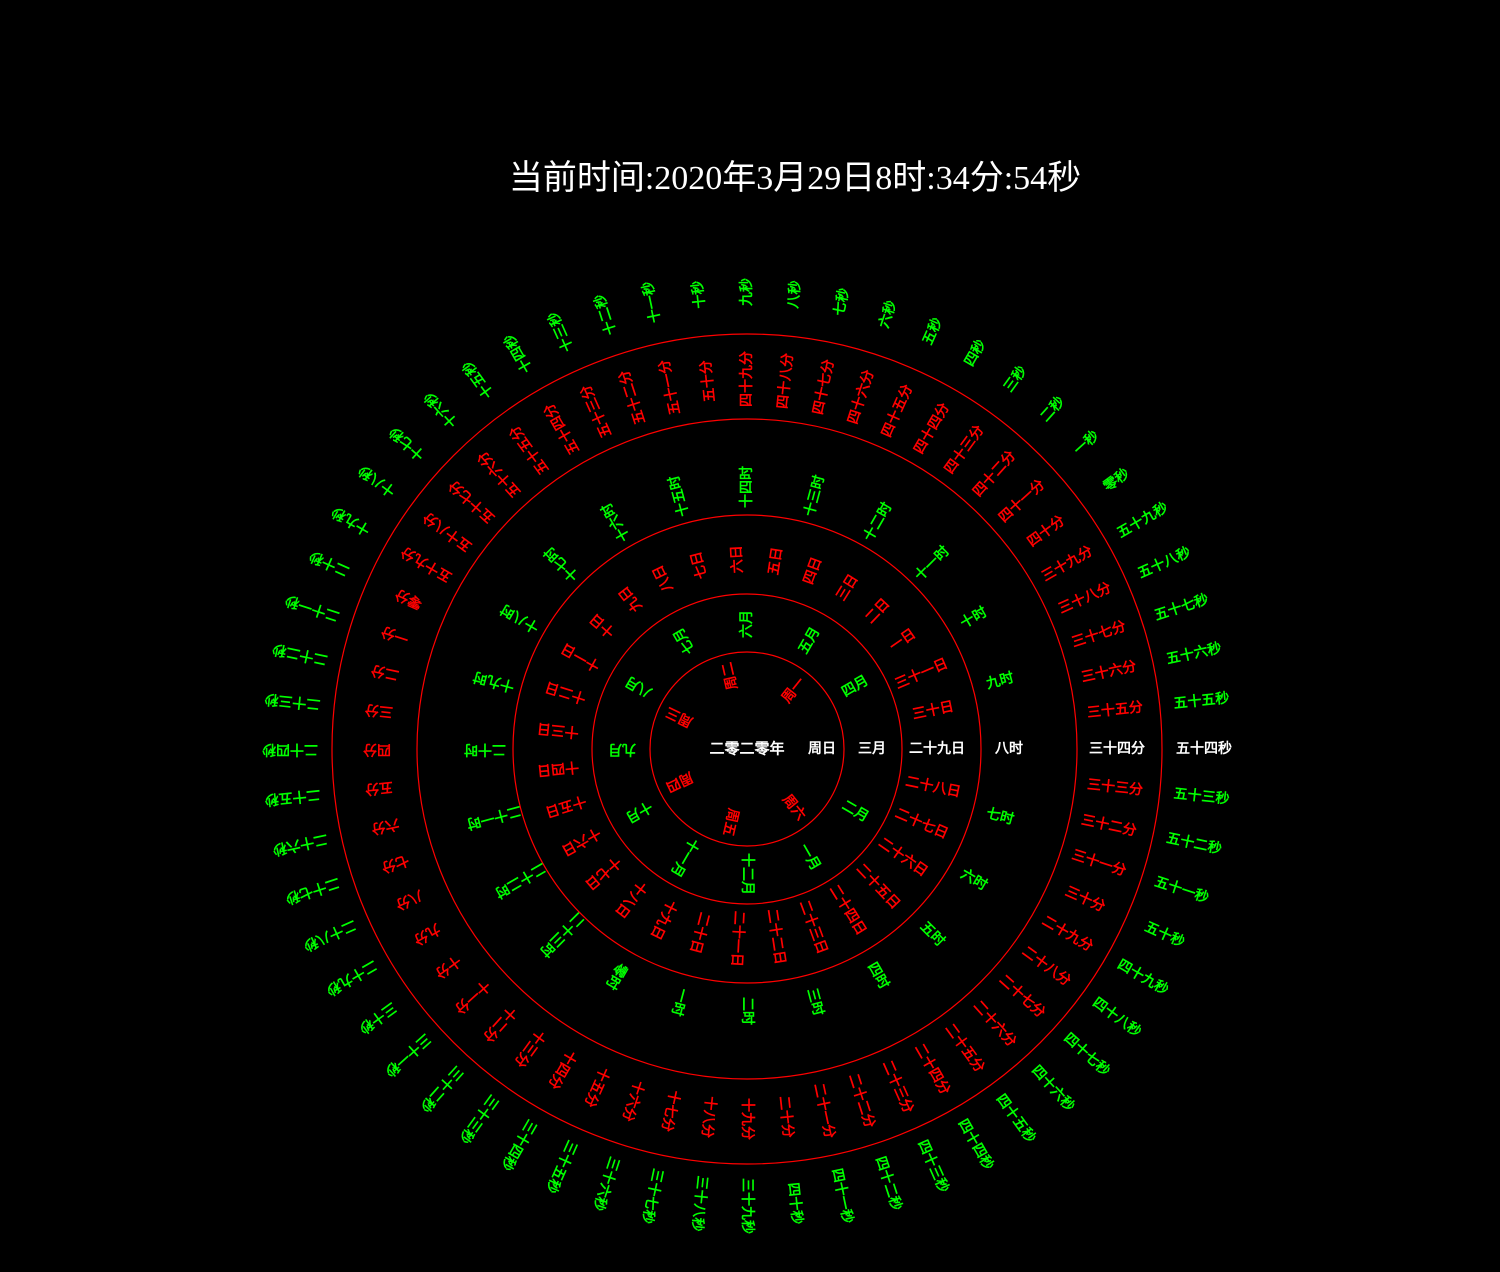  Describe the element at coordinates (1204, 748) in the screenshot. I see `second-label-active: 五十四秒` at that location.